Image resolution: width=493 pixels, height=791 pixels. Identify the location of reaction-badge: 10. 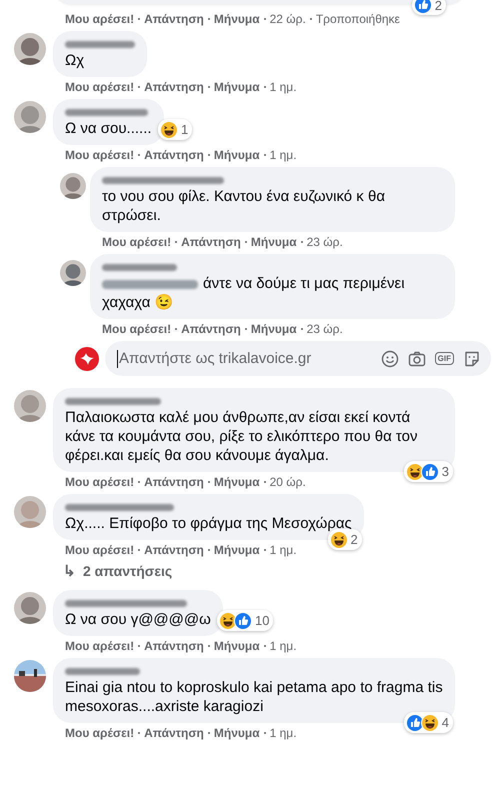
(245, 620).